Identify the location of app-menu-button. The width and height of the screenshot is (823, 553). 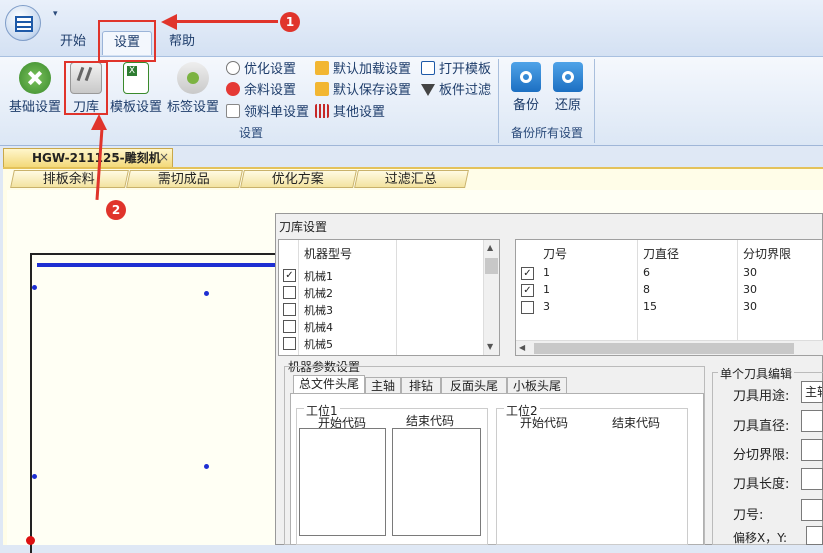
(23, 23).